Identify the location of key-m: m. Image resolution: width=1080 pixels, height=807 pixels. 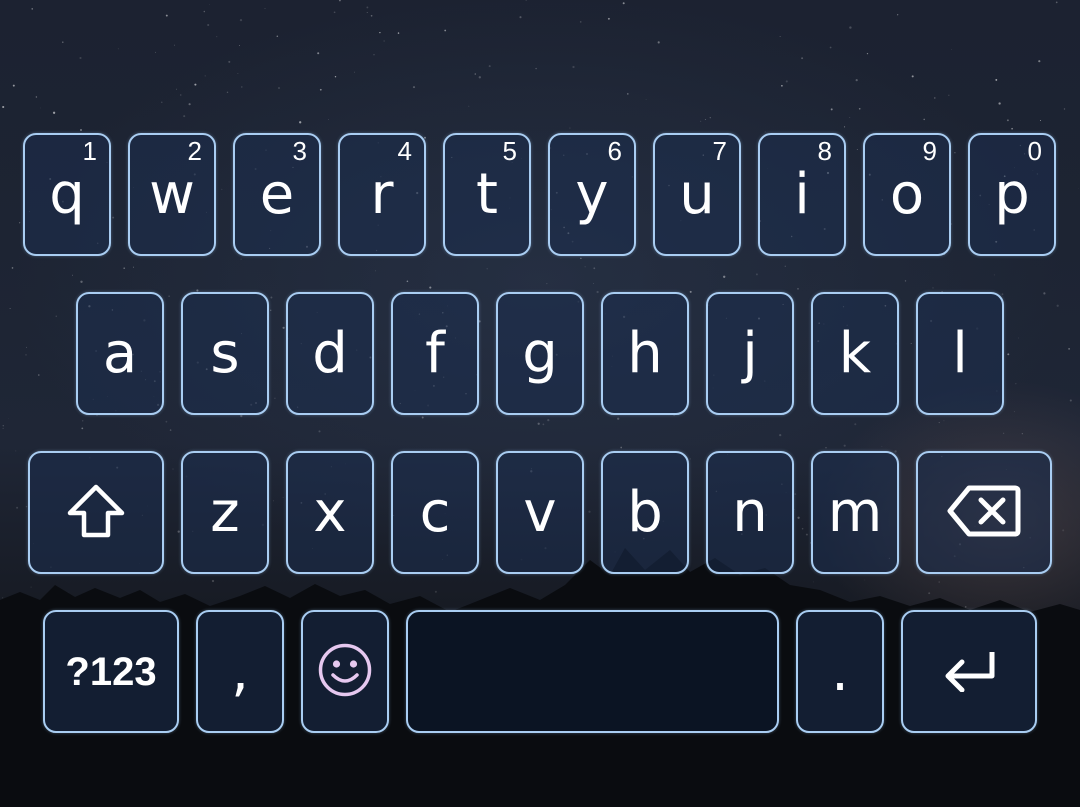
(855, 512).